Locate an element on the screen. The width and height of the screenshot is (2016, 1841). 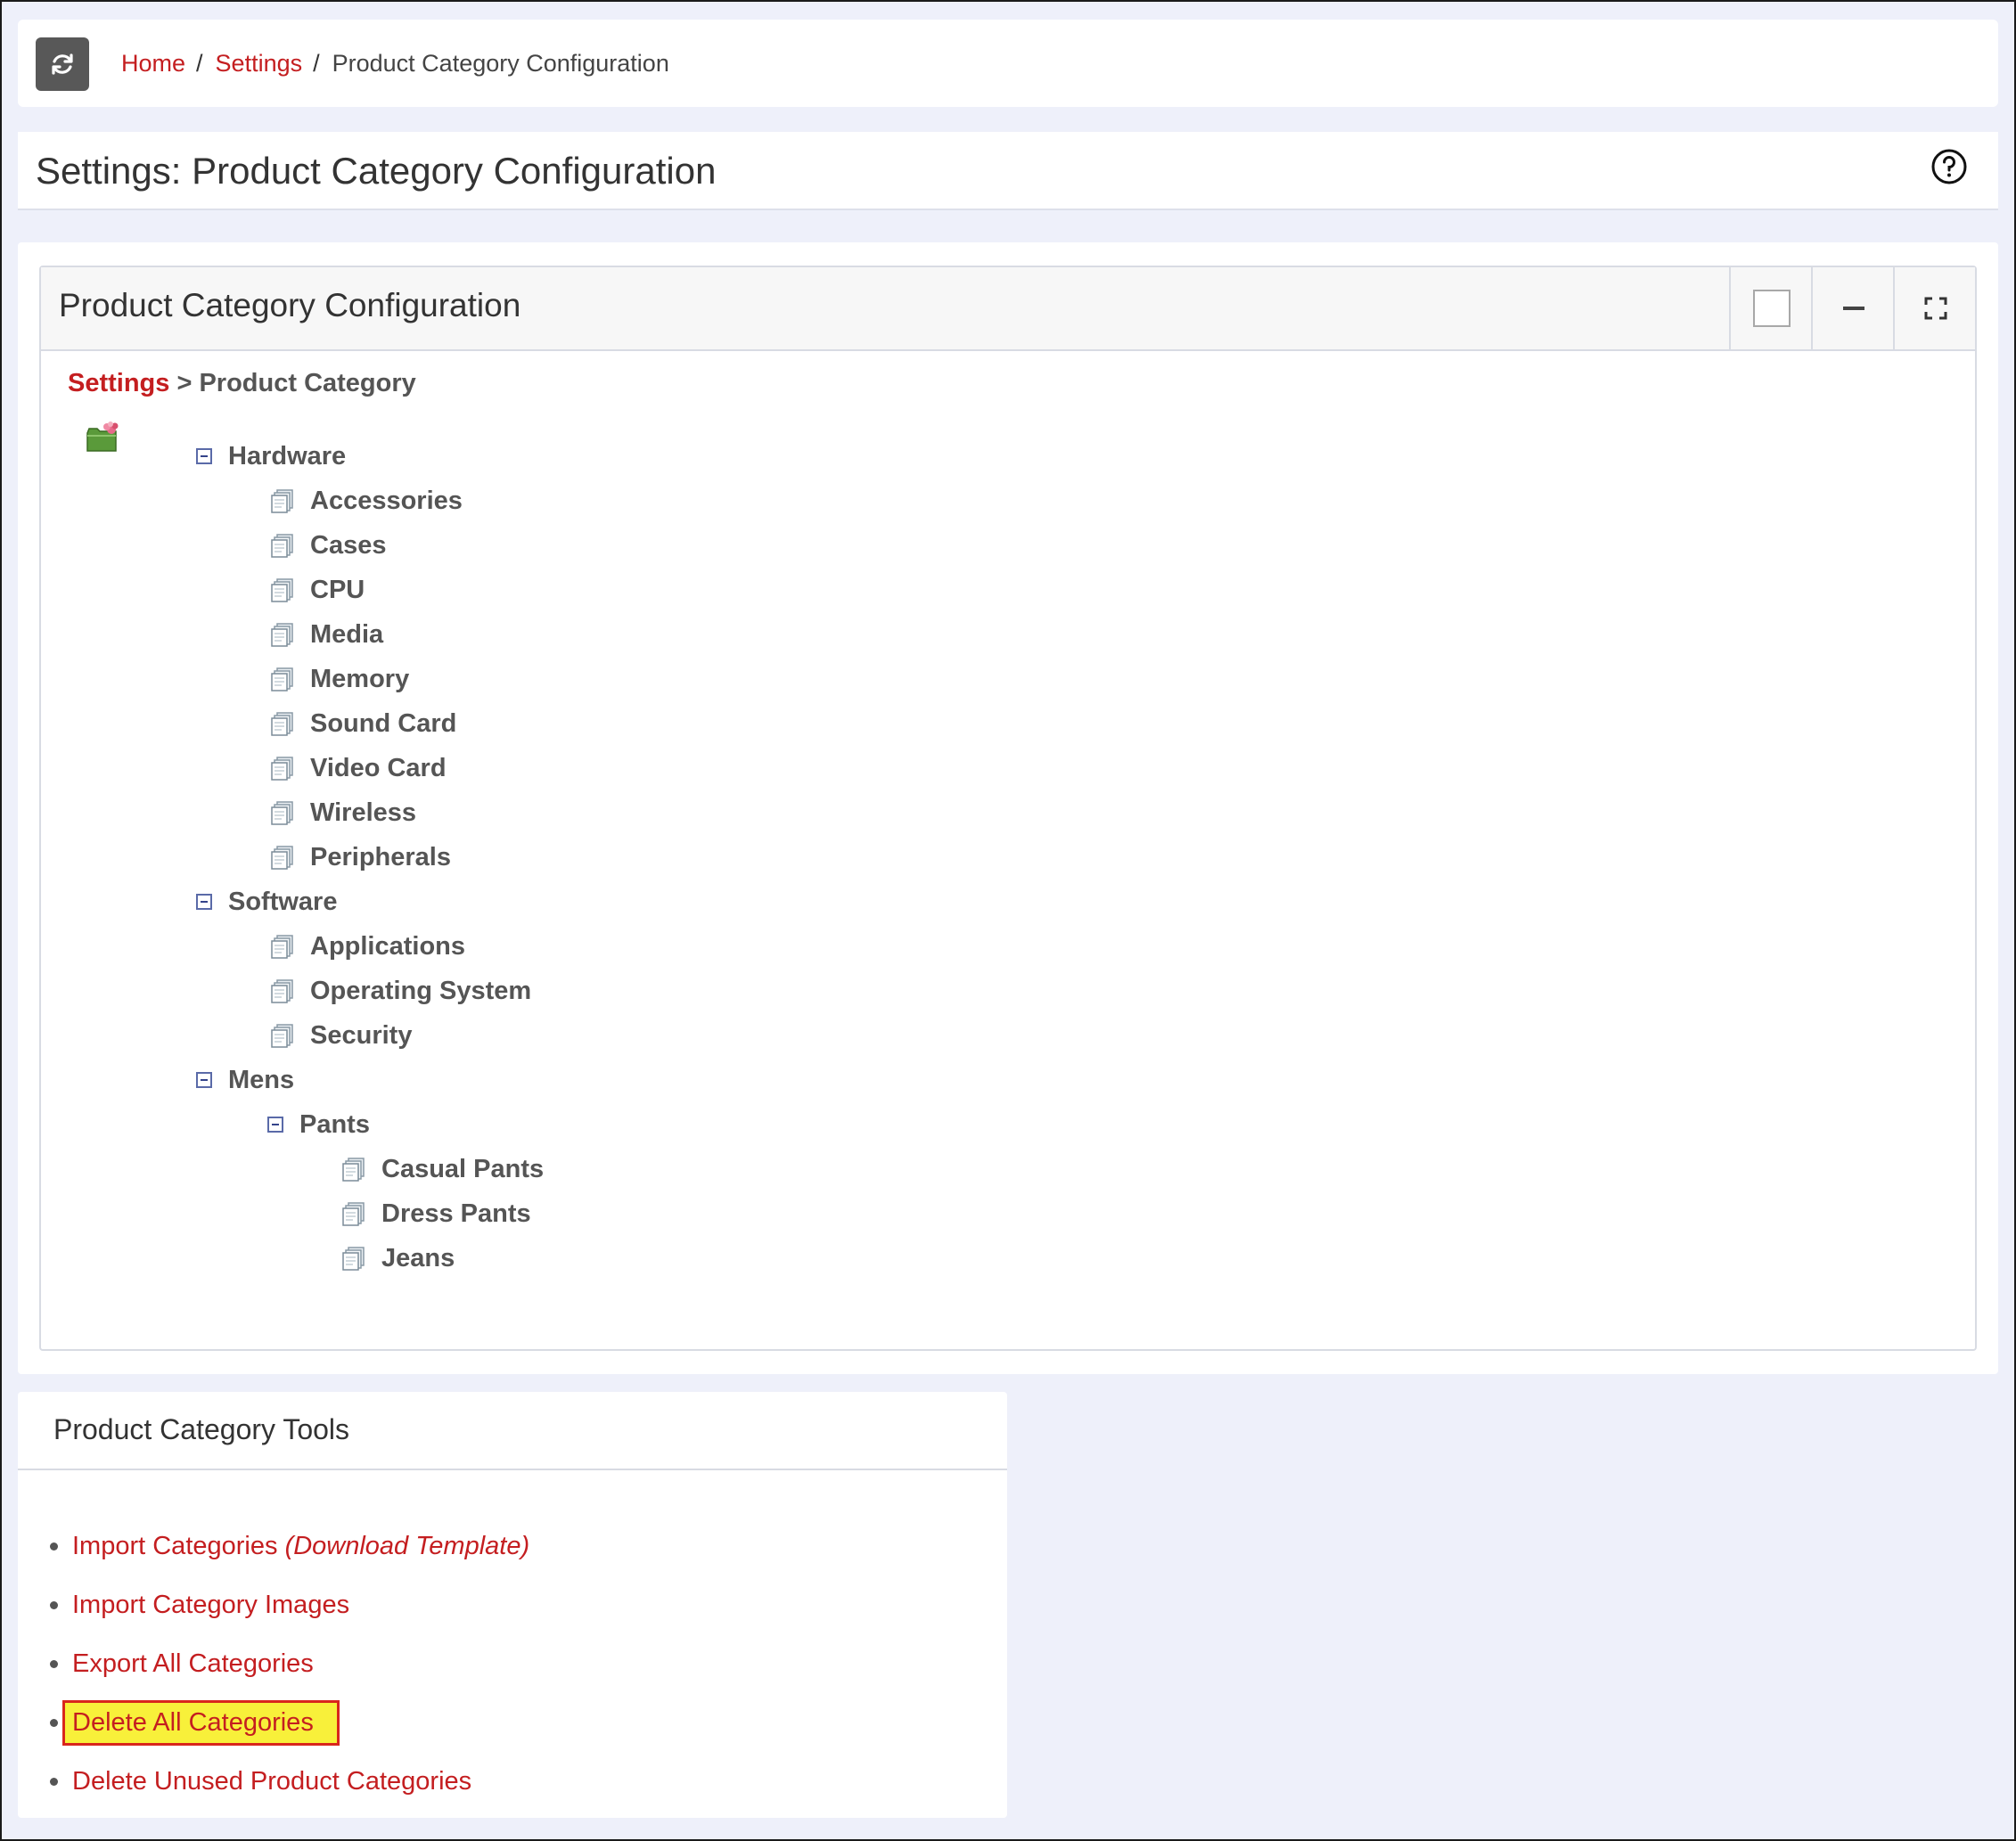
minimize-icon is located at coordinates (1854, 308).